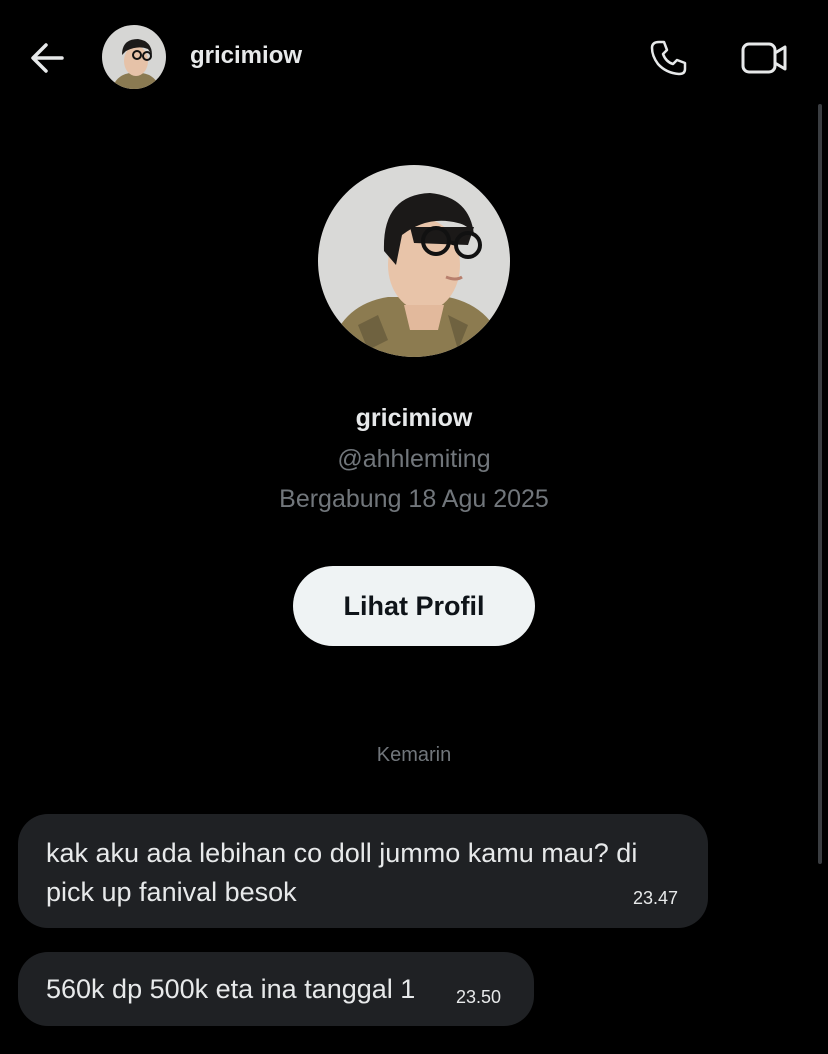  What do you see at coordinates (231, 989) in the screenshot?
I see `message-text: 560k dp 500k eta ina tanggal 1` at bounding box center [231, 989].